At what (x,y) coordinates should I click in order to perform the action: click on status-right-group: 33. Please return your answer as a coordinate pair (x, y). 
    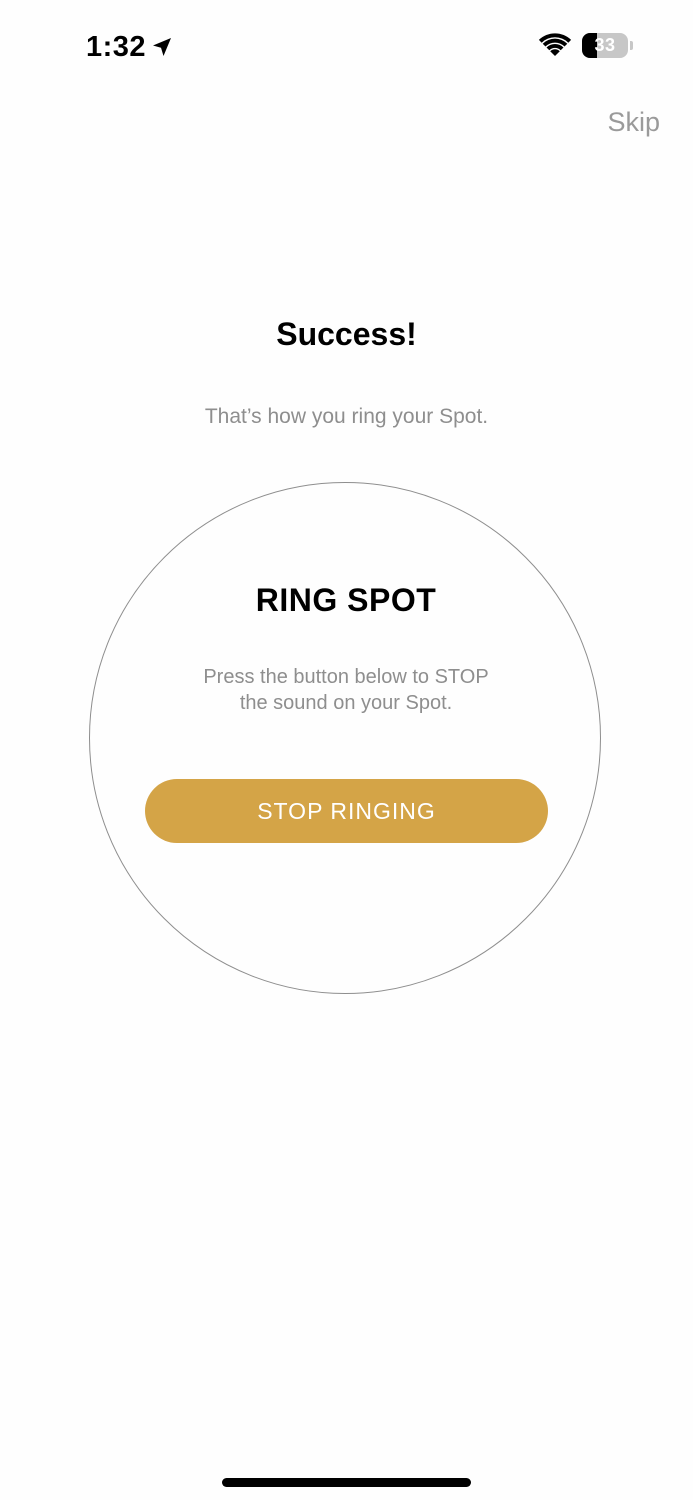
    Looking at the image, I should click on (585, 45).